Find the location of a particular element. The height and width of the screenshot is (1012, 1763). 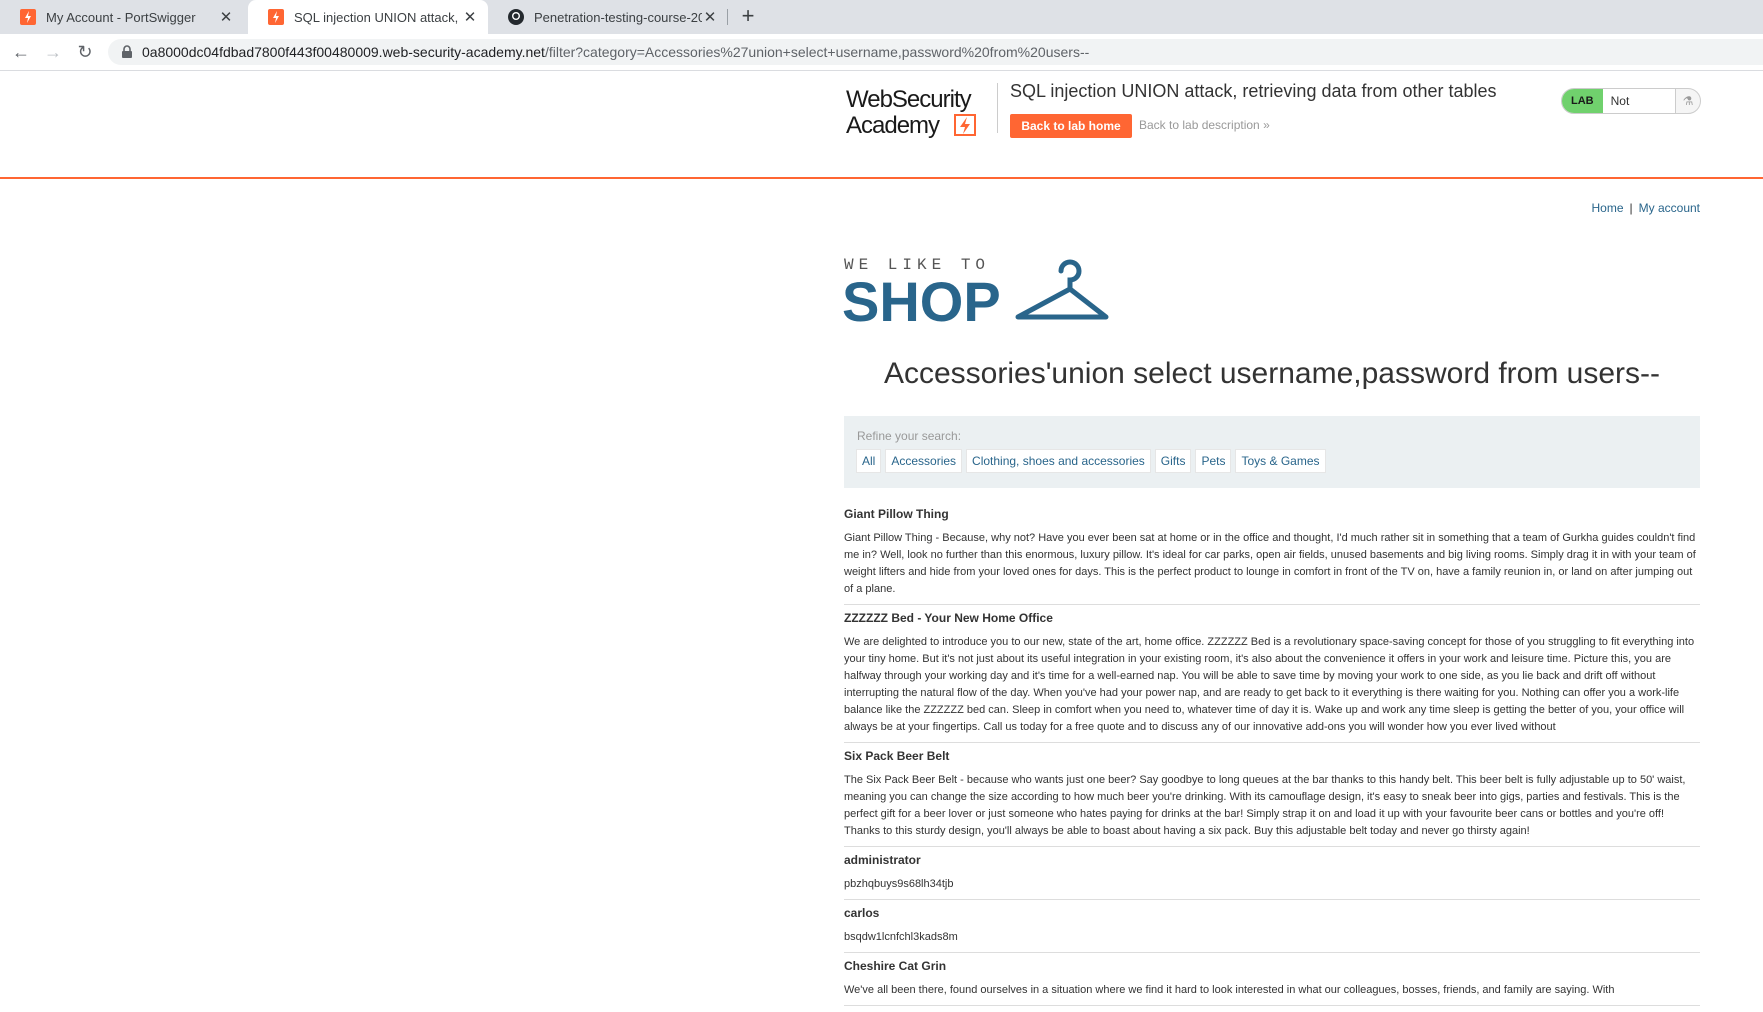

svg-text: Academy is located at coordinates (893, 125).